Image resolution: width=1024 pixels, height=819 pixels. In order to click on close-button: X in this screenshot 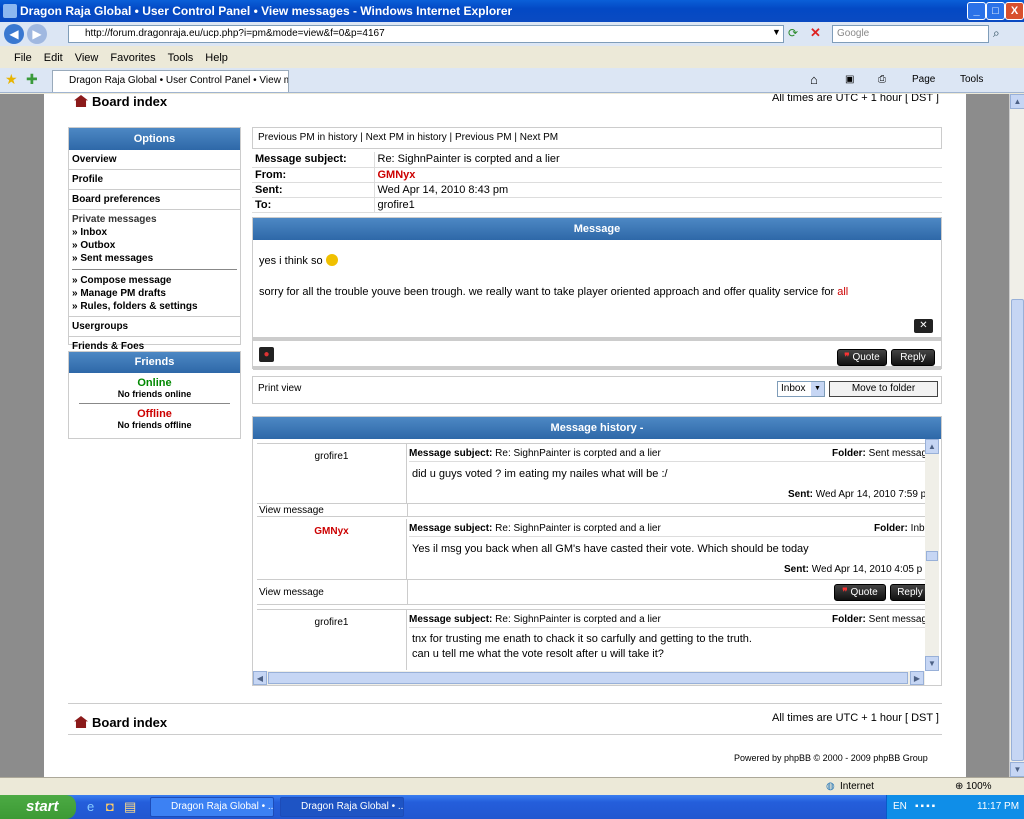, I will do `click(1014, 11)`.